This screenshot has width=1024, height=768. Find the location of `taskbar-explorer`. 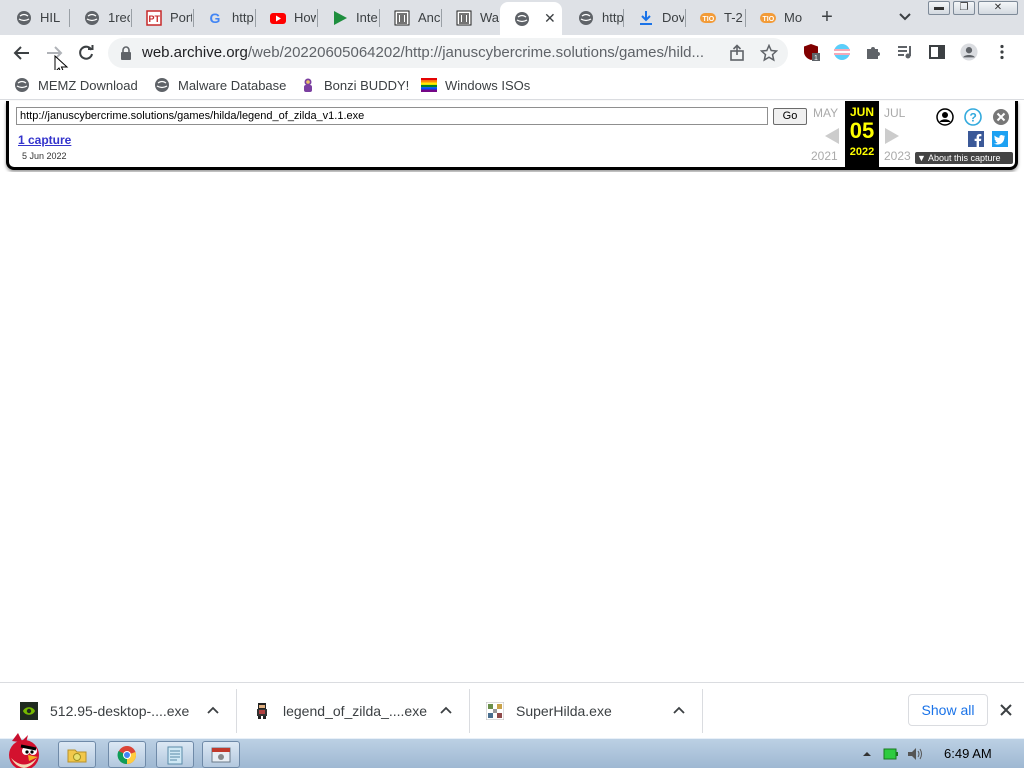

taskbar-explorer is located at coordinates (77, 754).